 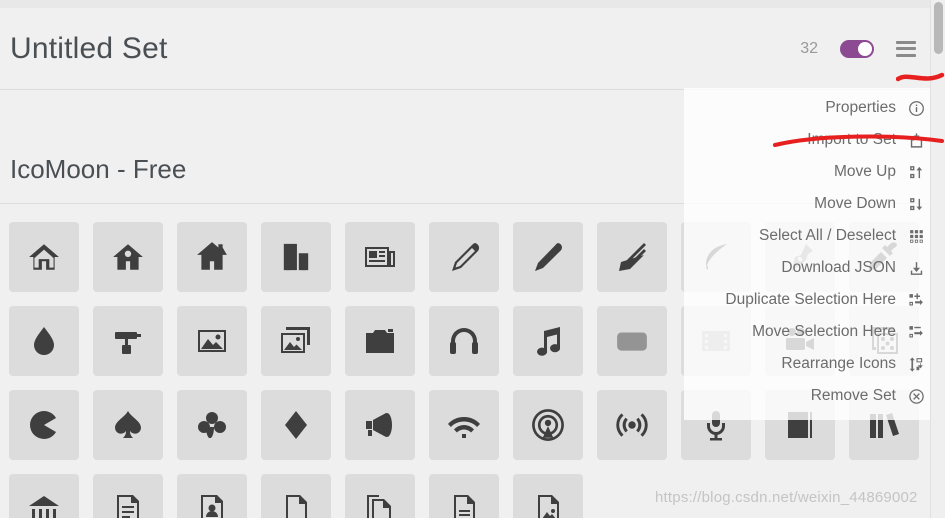 I want to click on pacman-icon, so click(x=44, y=425).